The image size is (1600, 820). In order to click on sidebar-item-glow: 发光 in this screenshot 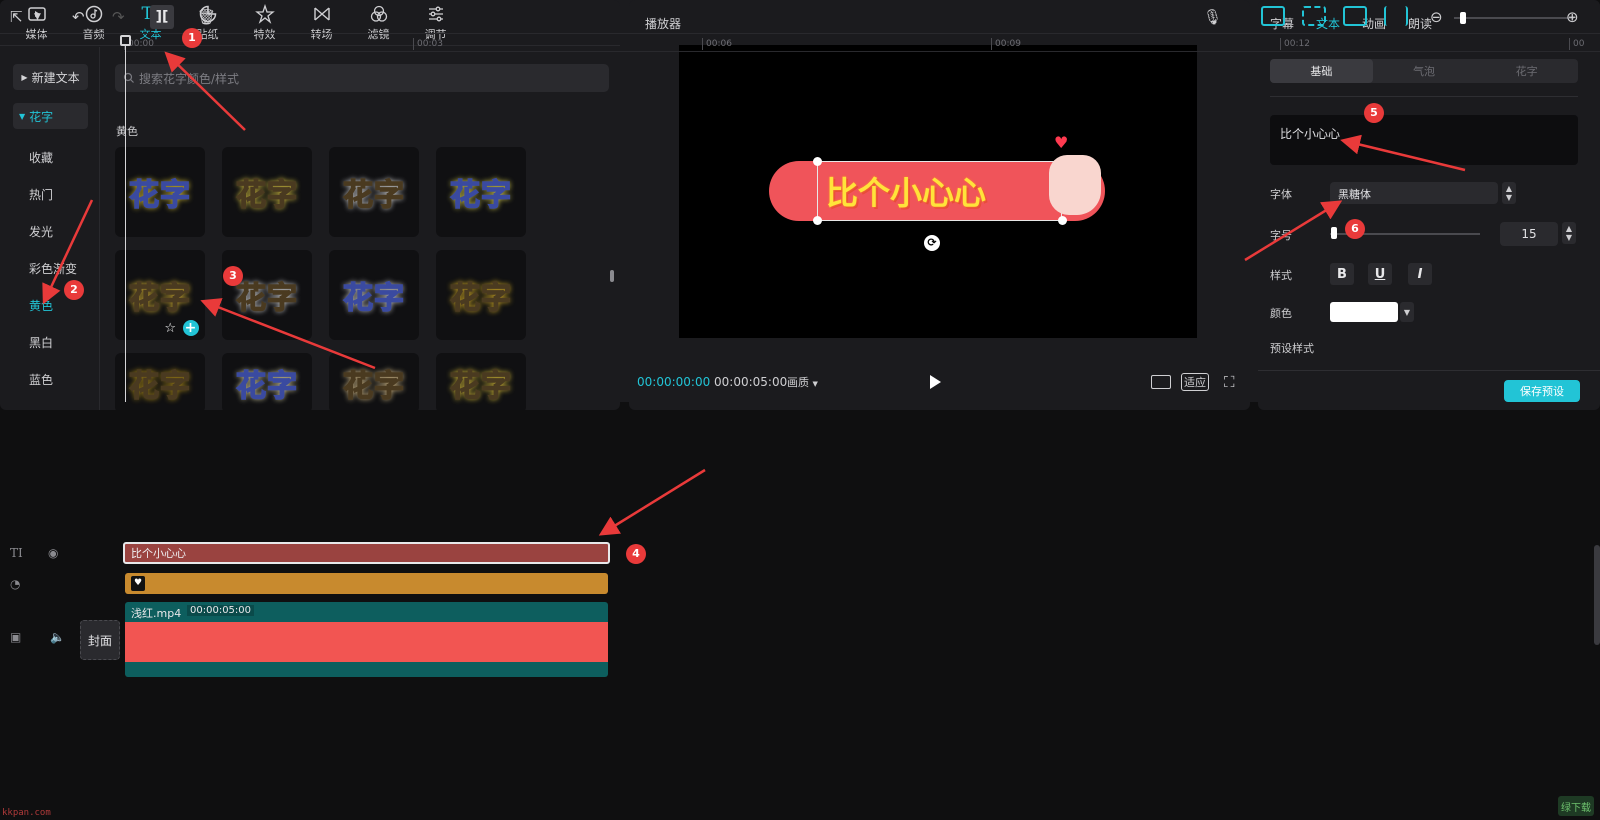, I will do `click(41, 231)`.